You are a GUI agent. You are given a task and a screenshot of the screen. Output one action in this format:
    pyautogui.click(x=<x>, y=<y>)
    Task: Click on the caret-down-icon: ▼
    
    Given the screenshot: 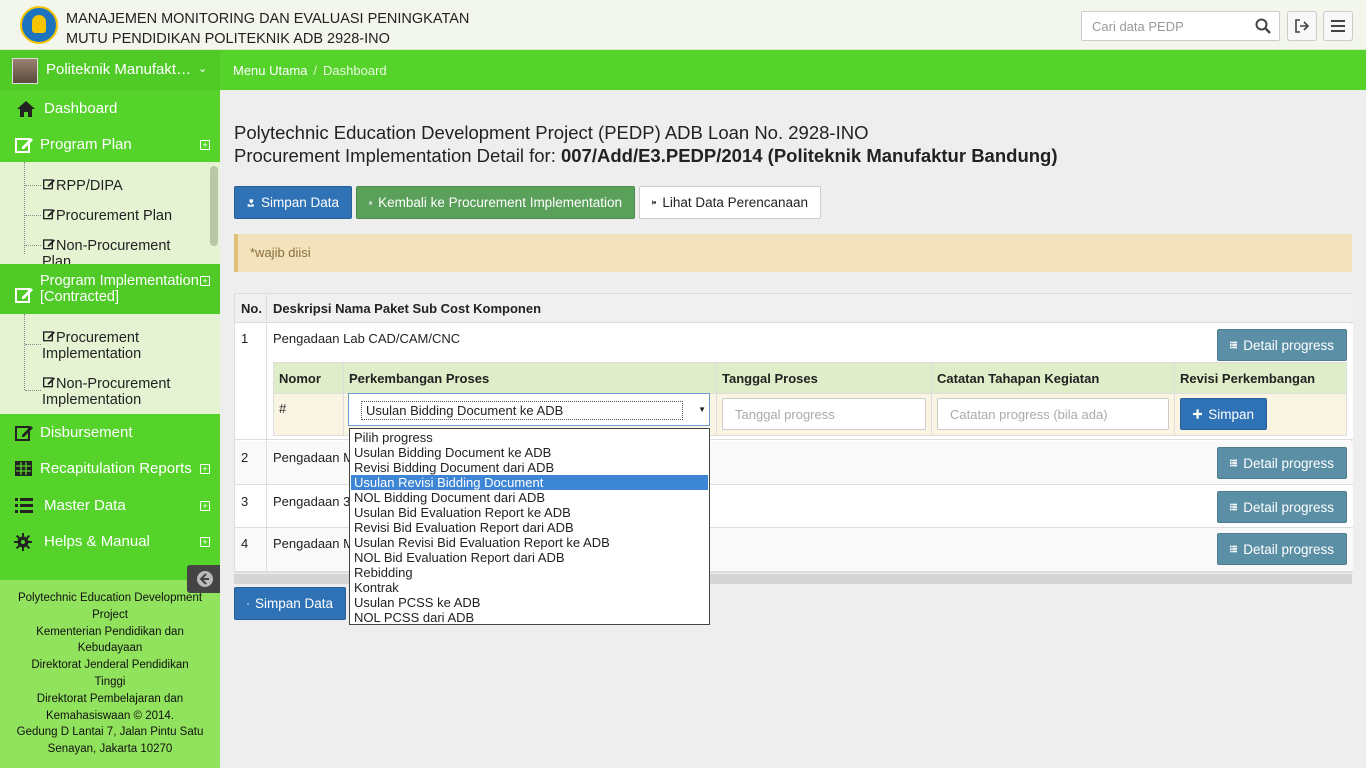 What is the action you would take?
    pyautogui.click(x=702, y=409)
    